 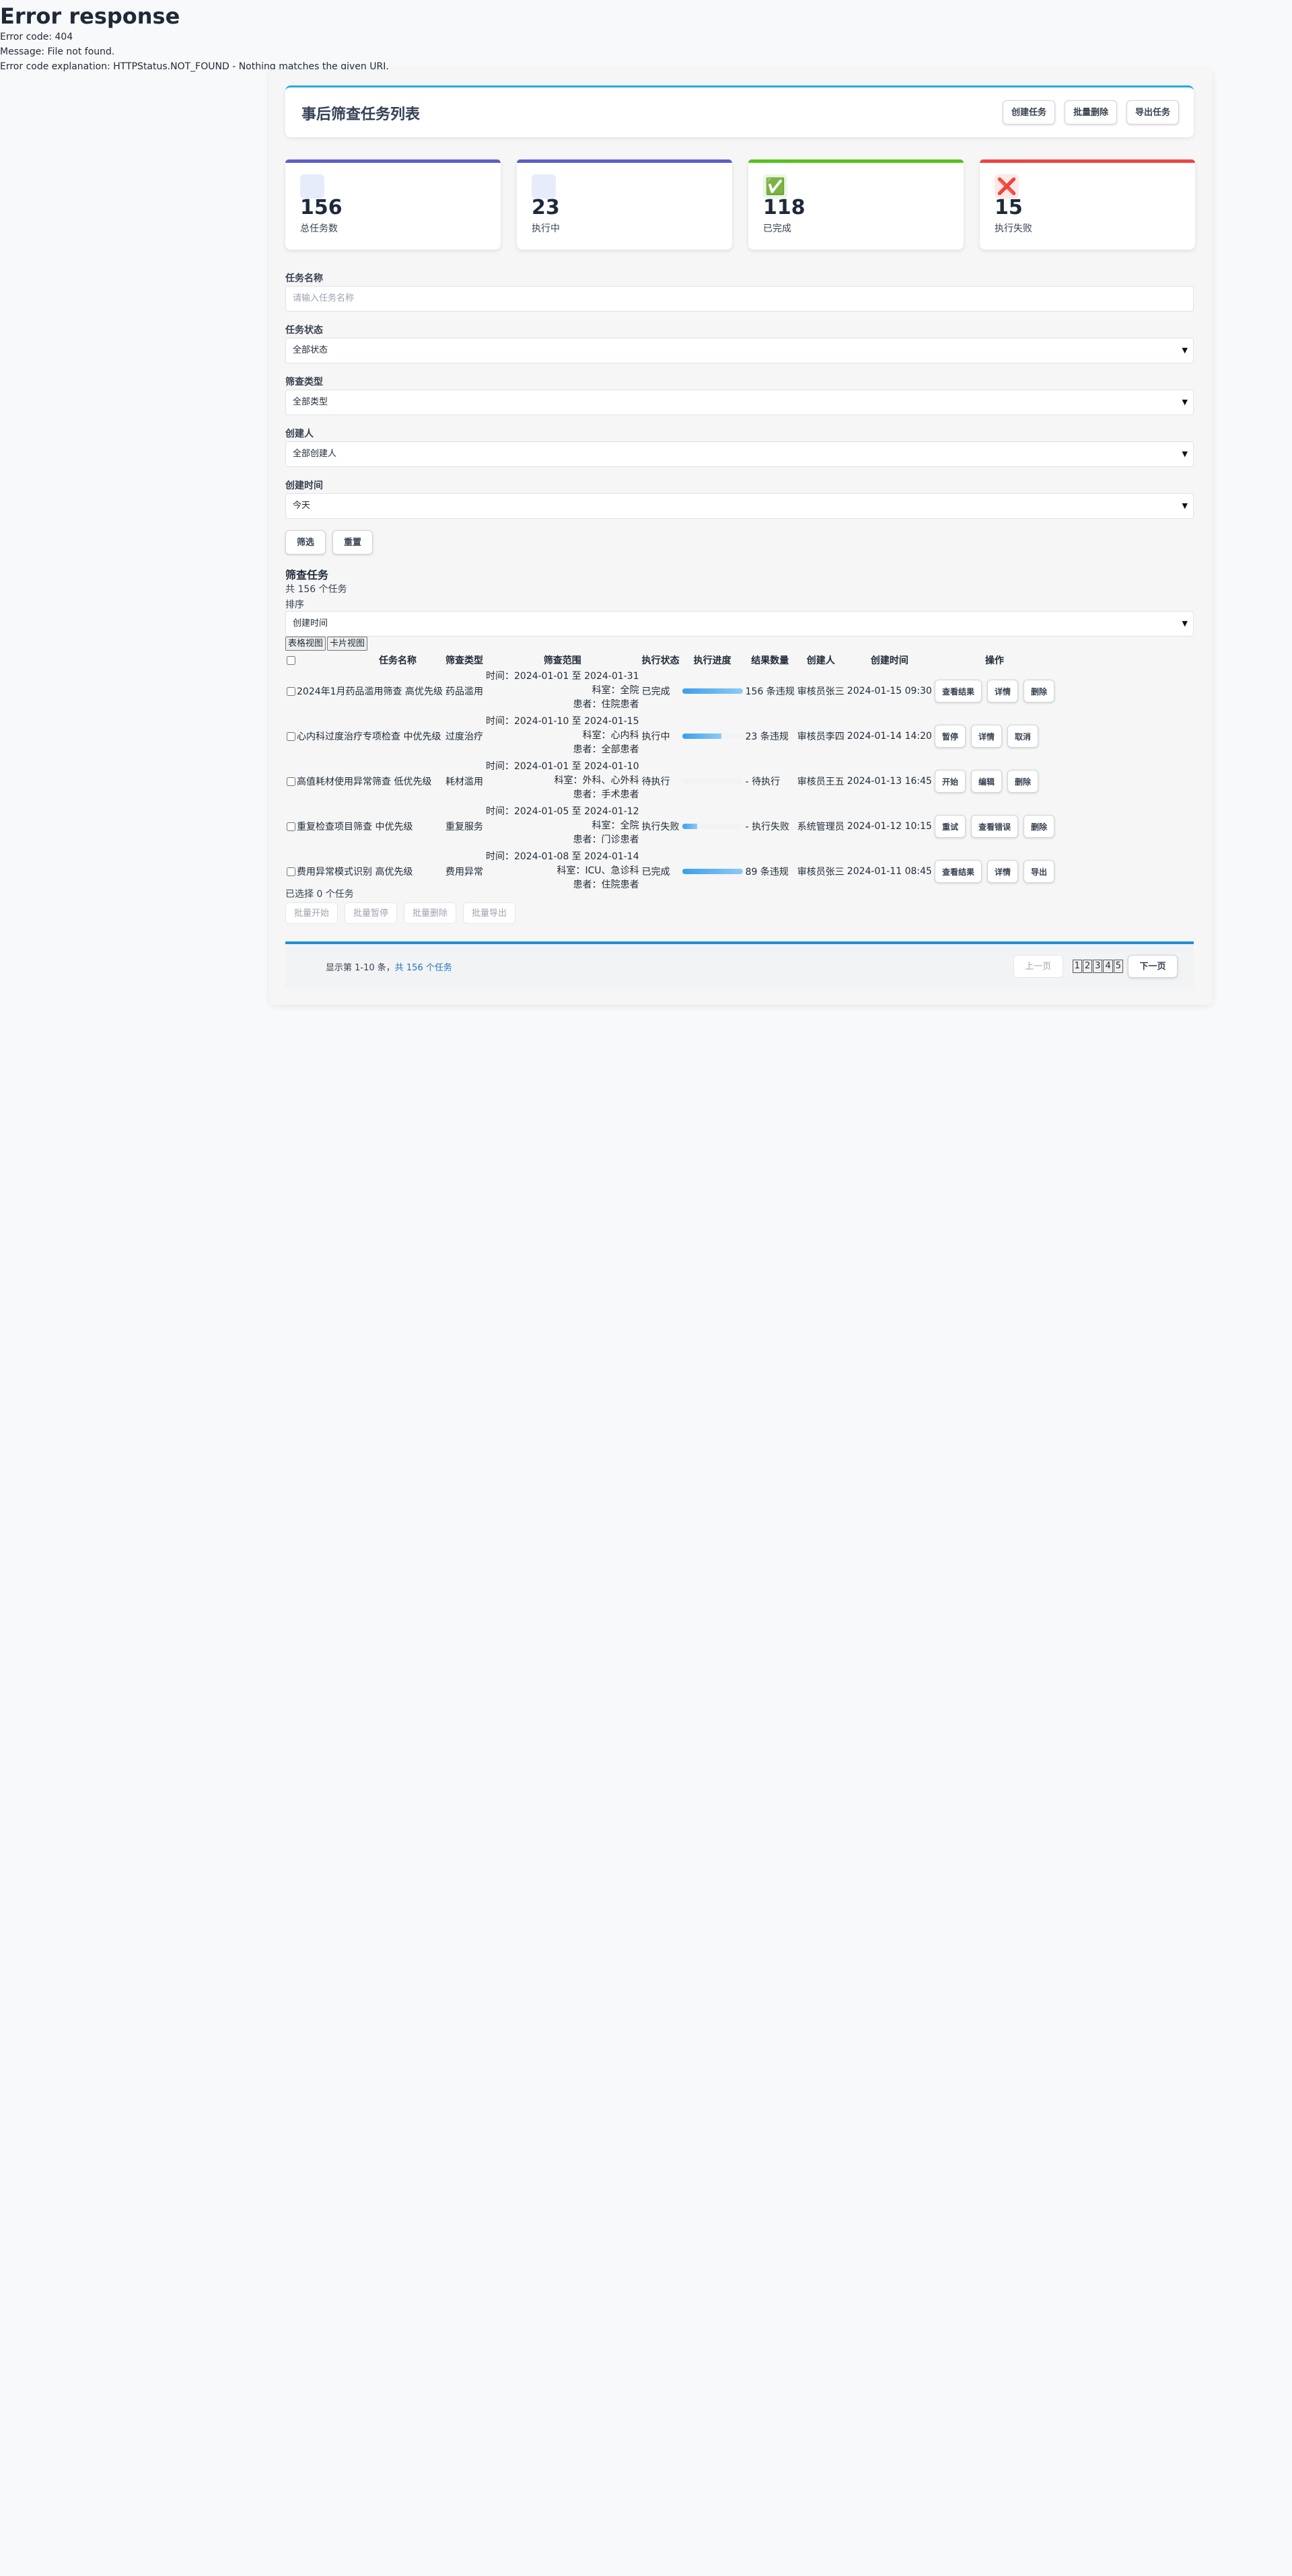 I want to click on creator-select-value: 全部创建人, so click(x=315, y=454).